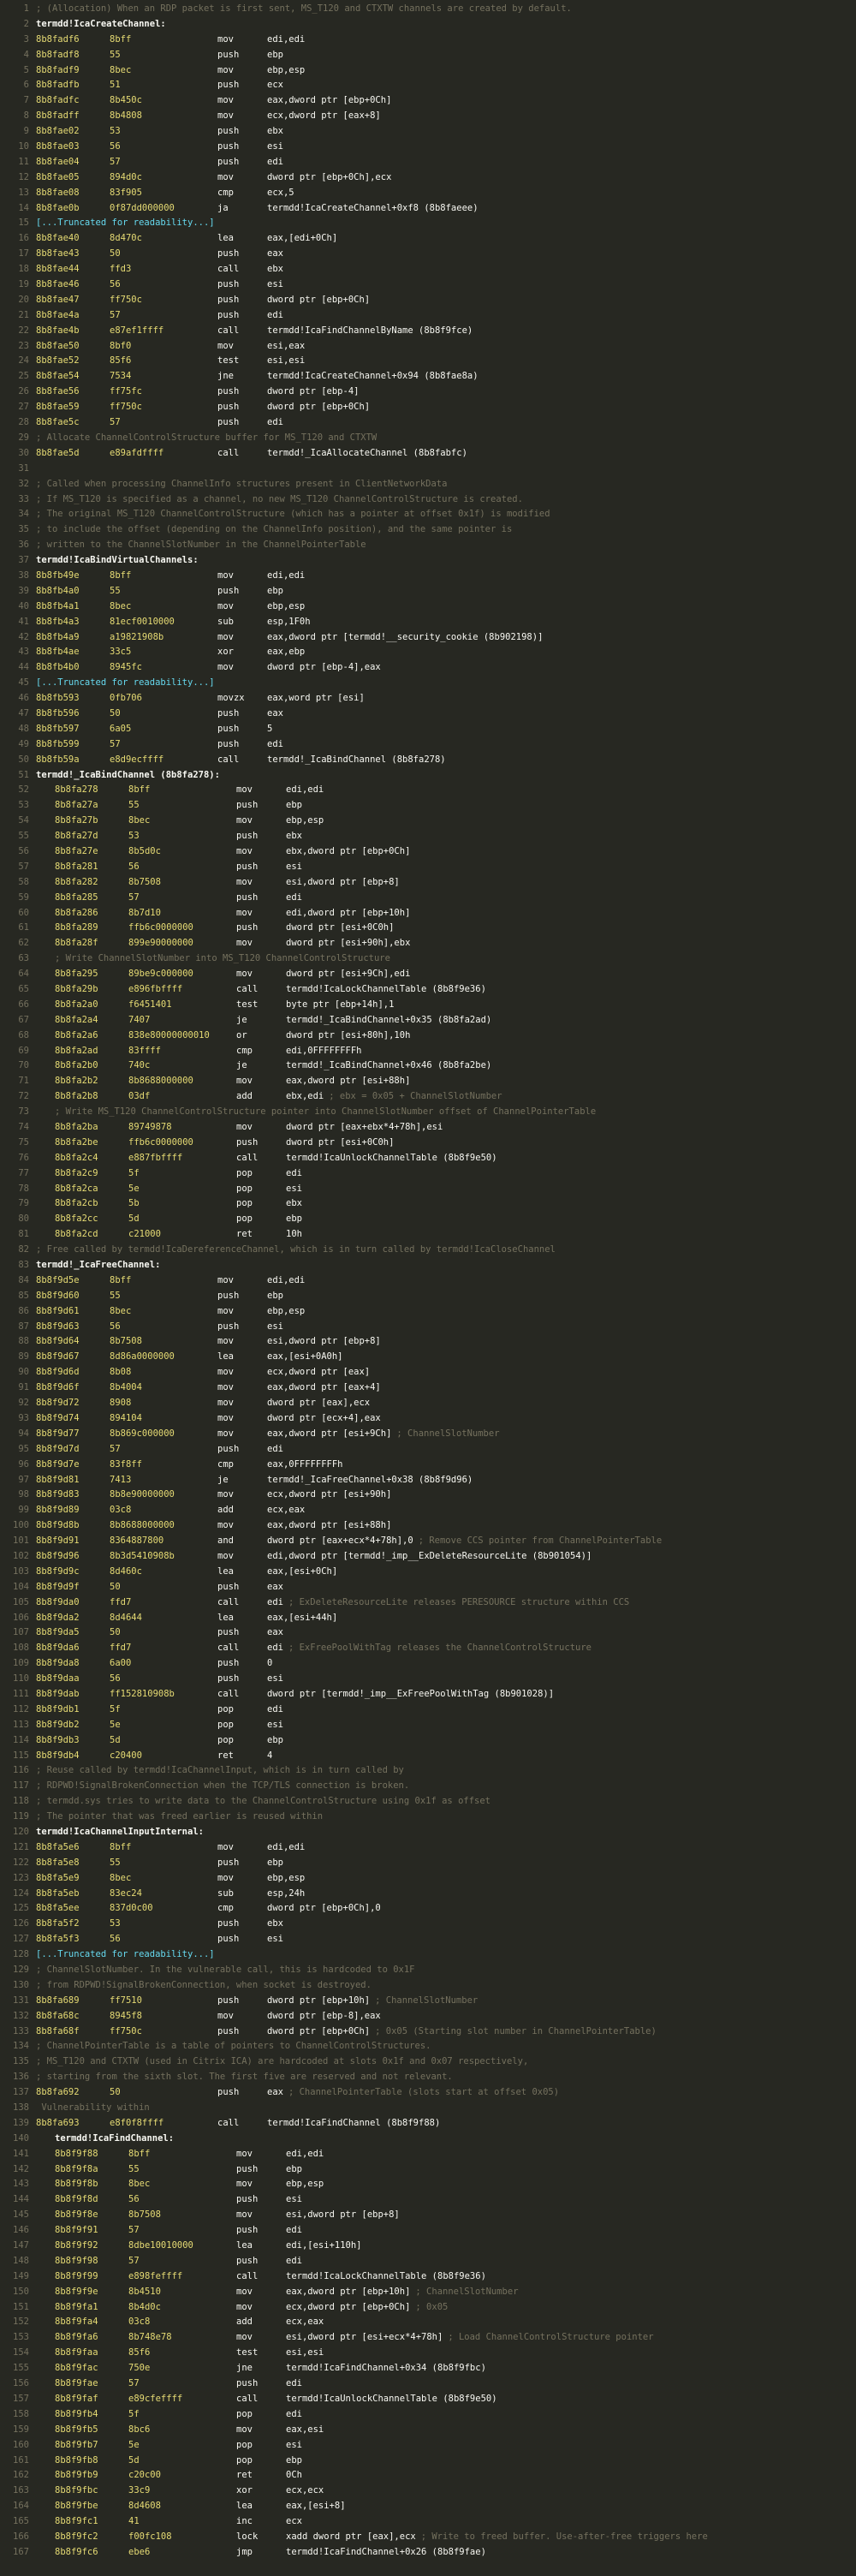  What do you see at coordinates (115, 1632) in the screenshot?
I see `instruction-bytes: 50` at bounding box center [115, 1632].